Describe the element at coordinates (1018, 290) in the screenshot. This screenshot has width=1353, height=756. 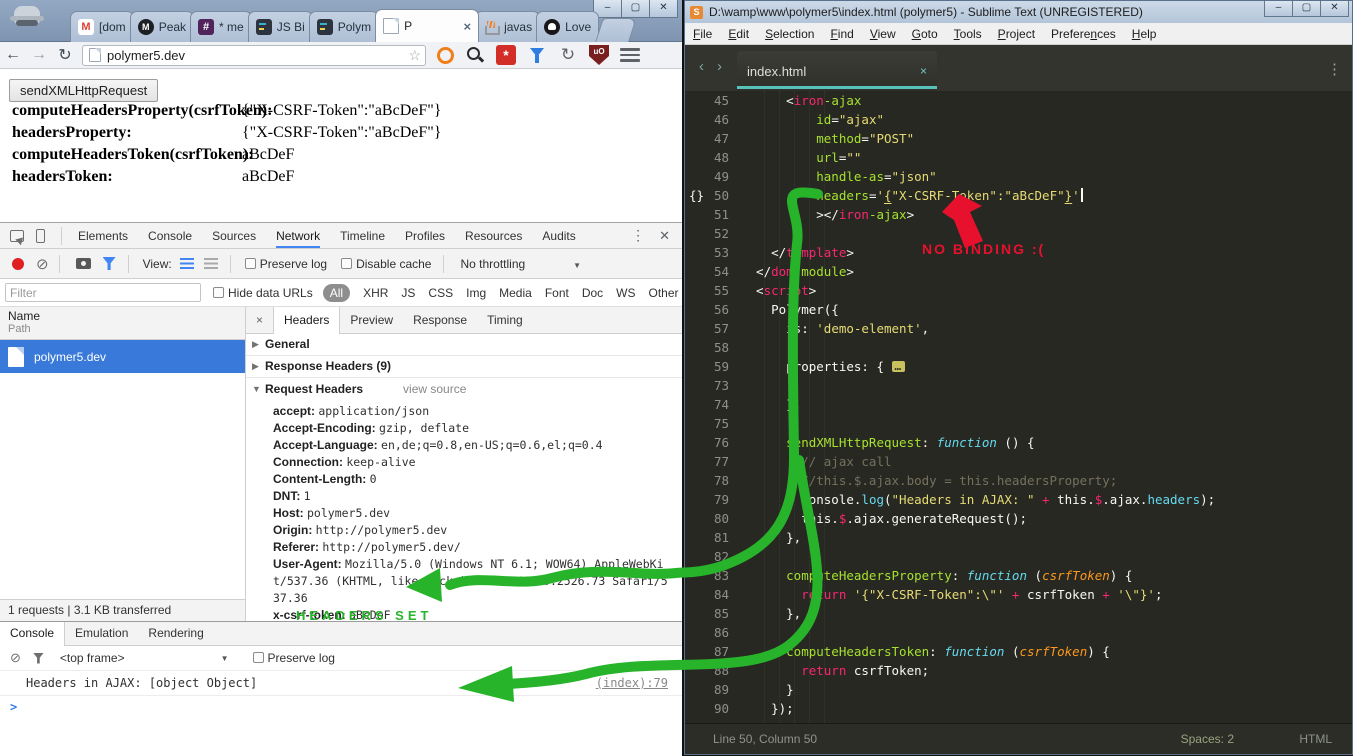
I see `code-line: 55 <script>` at that location.